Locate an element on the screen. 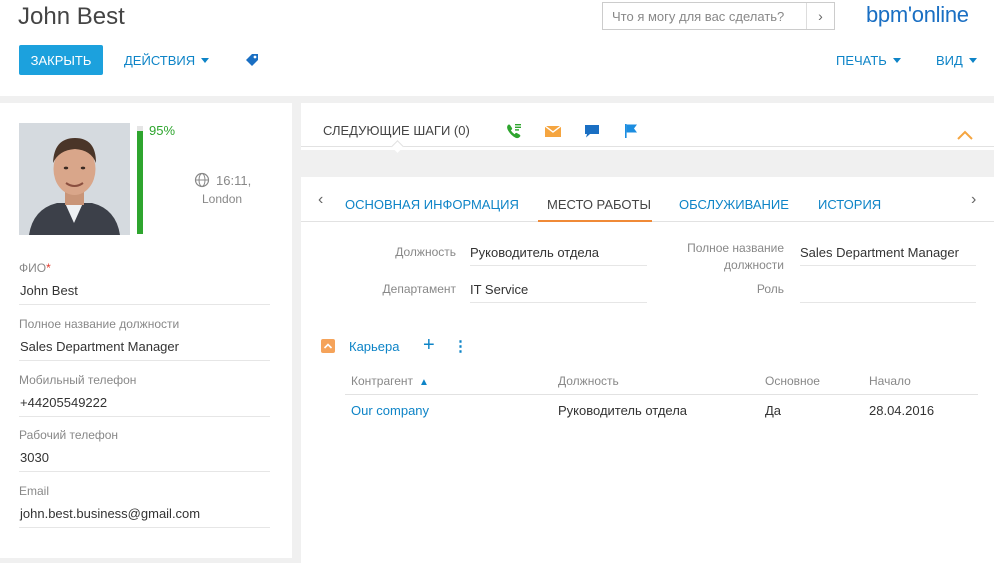 This screenshot has height=563, width=994. more-vertical-icon: ⋮ is located at coordinates (460, 346).